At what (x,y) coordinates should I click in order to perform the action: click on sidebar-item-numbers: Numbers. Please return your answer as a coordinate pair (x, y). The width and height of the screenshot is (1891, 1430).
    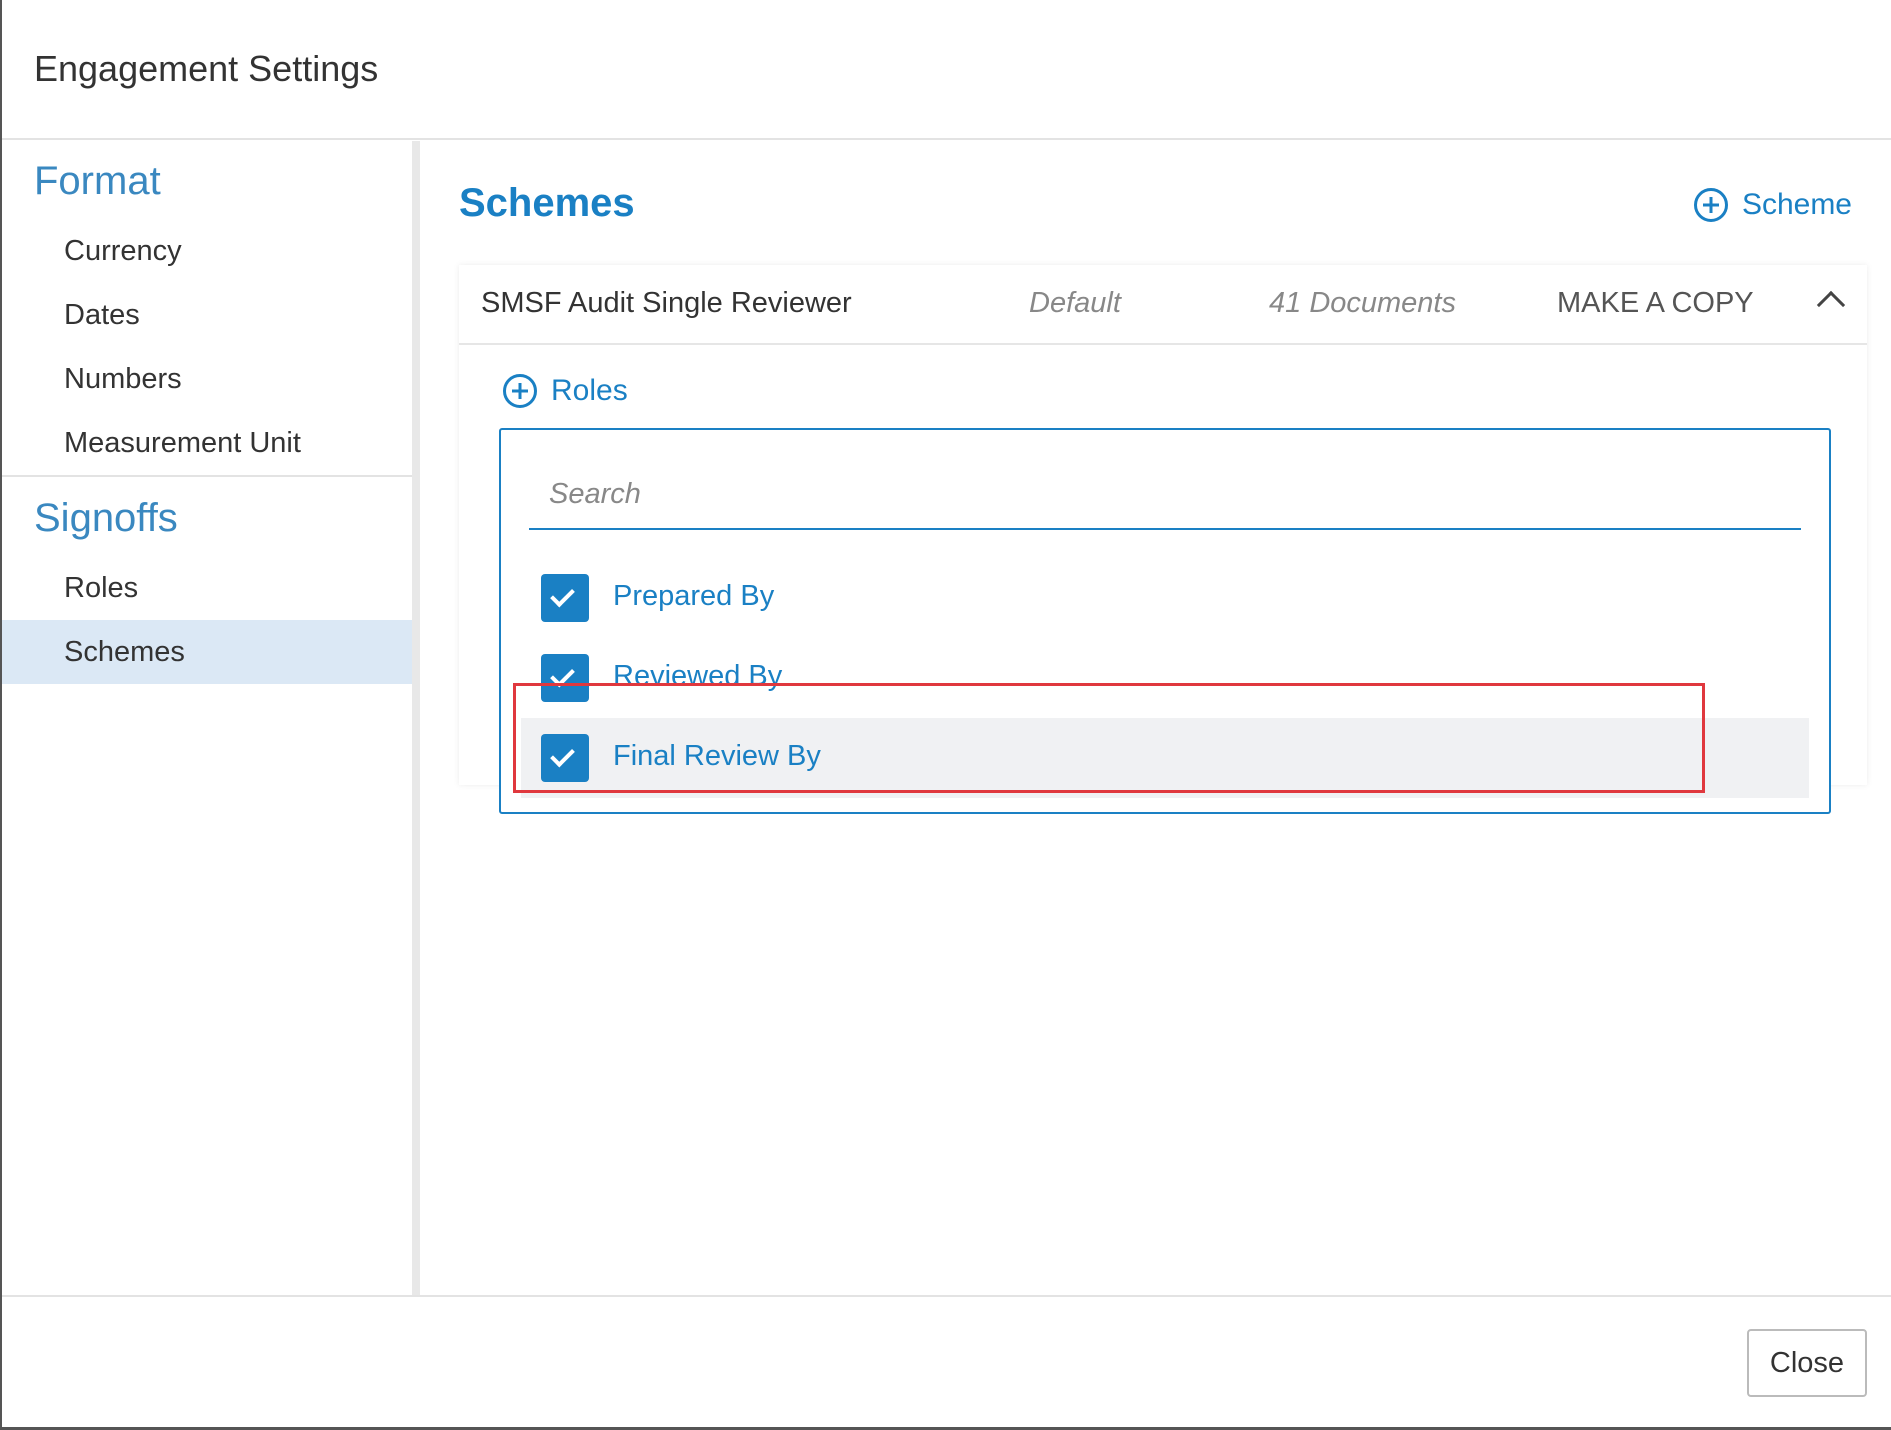
    Looking at the image, I should click on (207, 379).